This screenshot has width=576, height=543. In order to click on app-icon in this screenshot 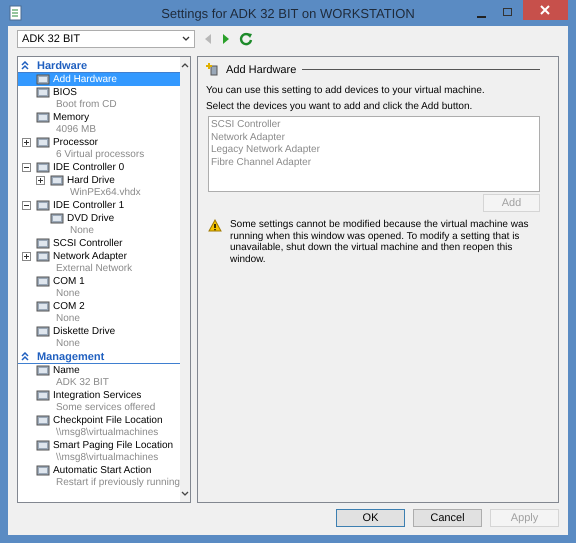, I will do `click(16, 13)`.